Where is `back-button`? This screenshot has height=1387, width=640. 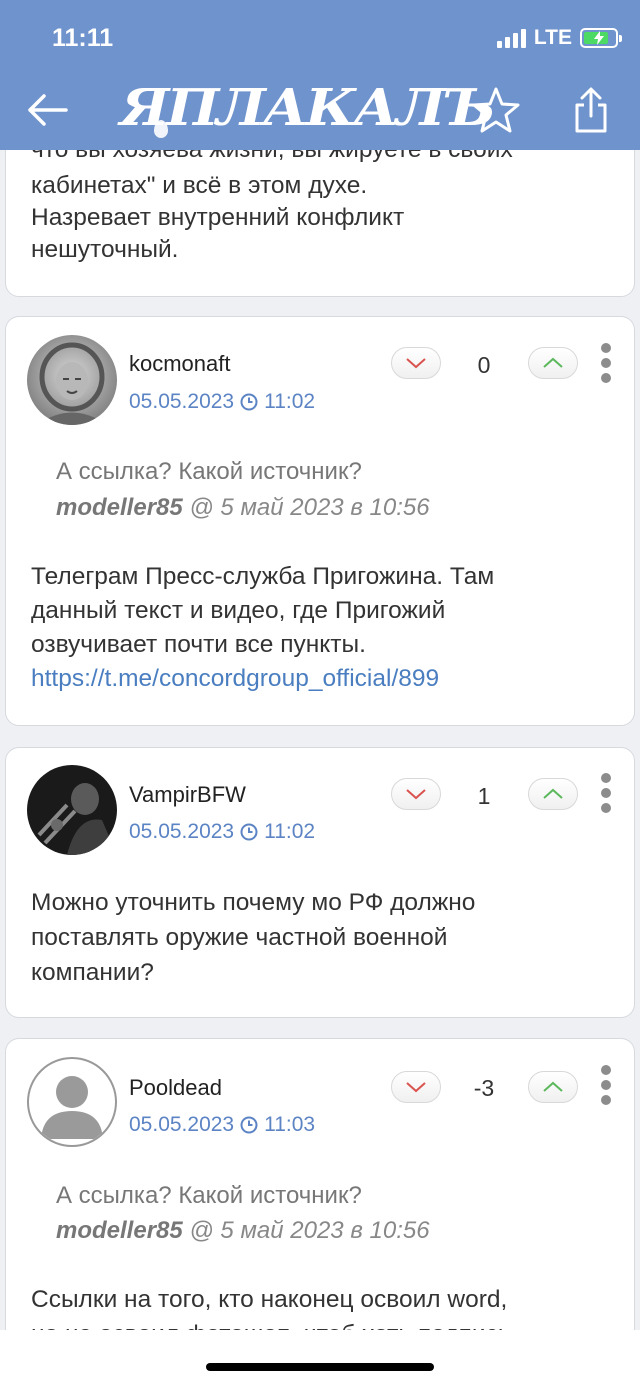 back-button is located at coordinates (46, 110).